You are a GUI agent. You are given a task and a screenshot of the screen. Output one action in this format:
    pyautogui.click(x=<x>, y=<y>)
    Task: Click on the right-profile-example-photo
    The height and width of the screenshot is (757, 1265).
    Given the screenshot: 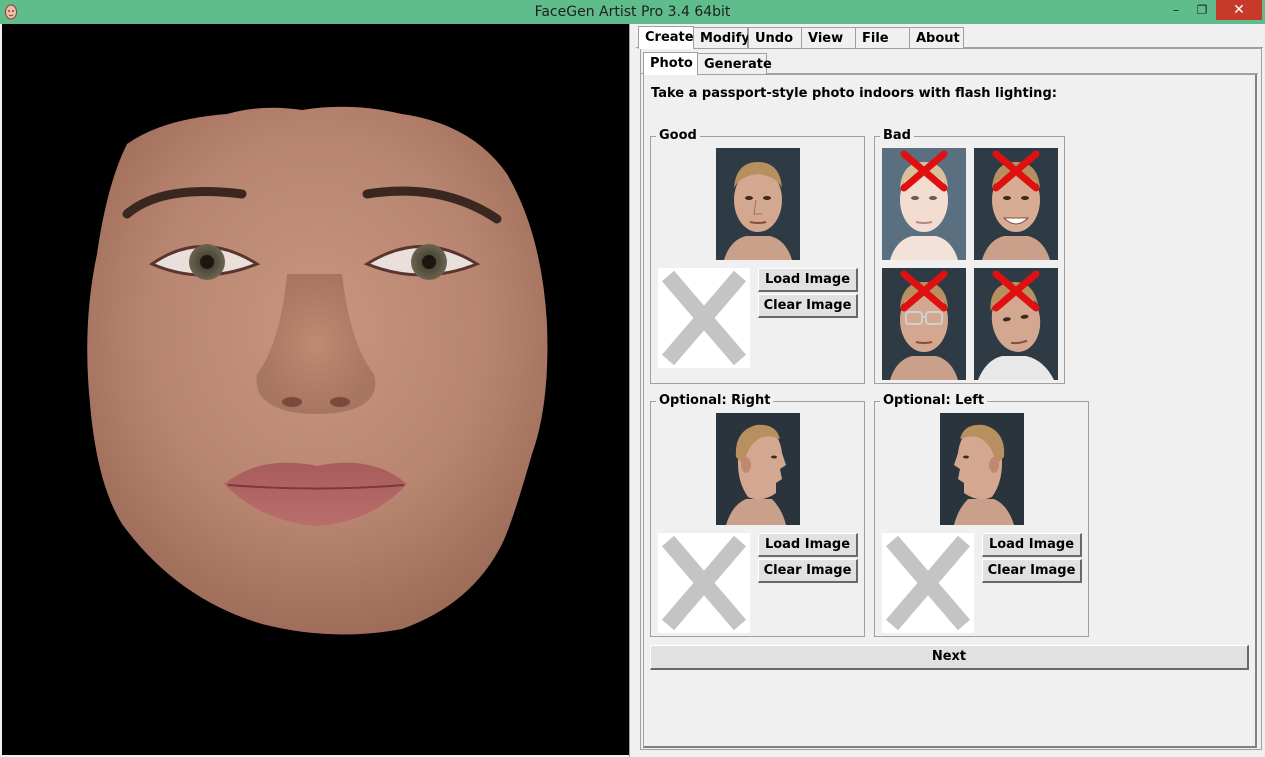 What is the action you would take?
    pyautogui.click(x=758, y=469)
    